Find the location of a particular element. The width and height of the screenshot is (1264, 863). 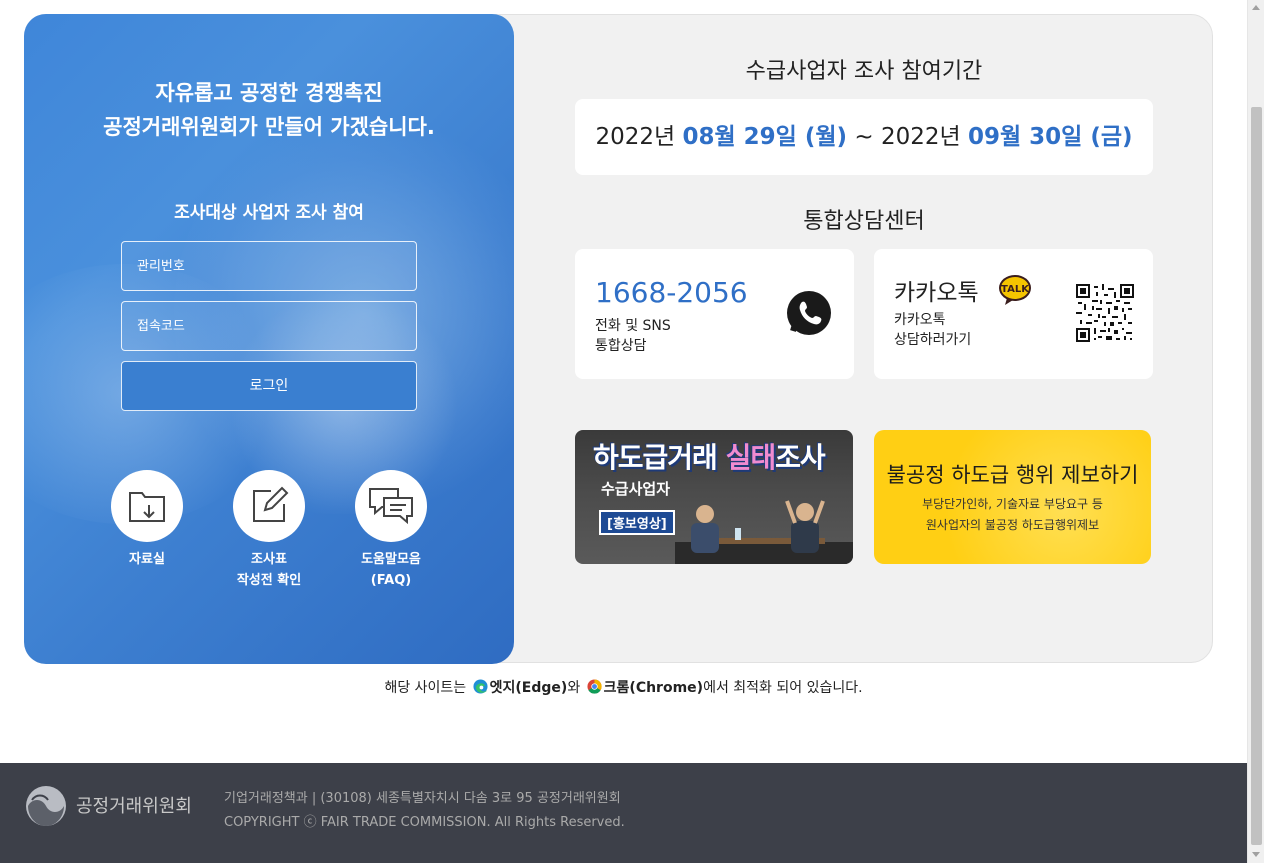

edit-icon is located at coordinates (269, 506).